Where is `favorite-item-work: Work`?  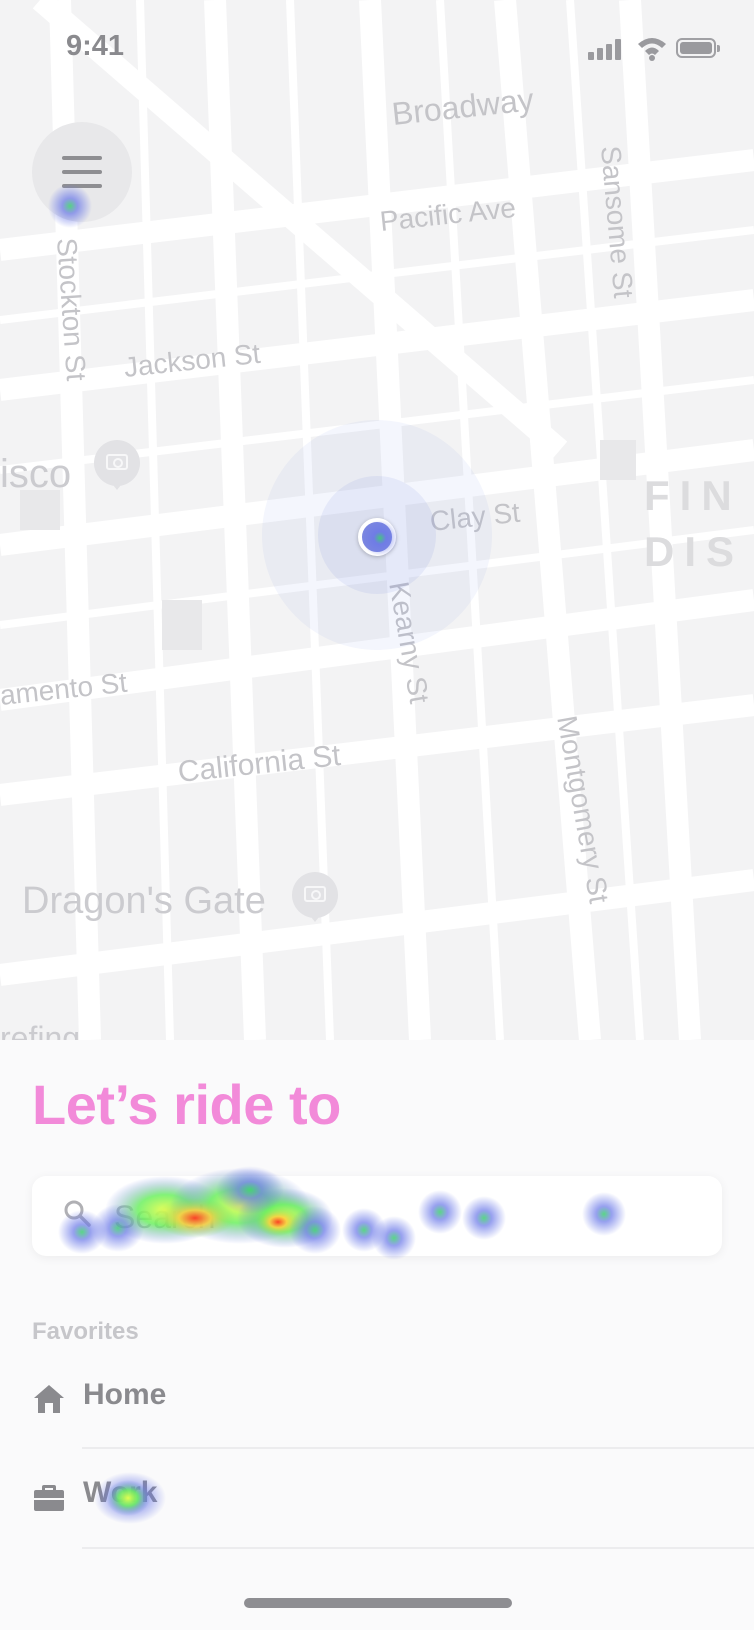
favorite-item-work: Work is located at coordinates (377, 1506).